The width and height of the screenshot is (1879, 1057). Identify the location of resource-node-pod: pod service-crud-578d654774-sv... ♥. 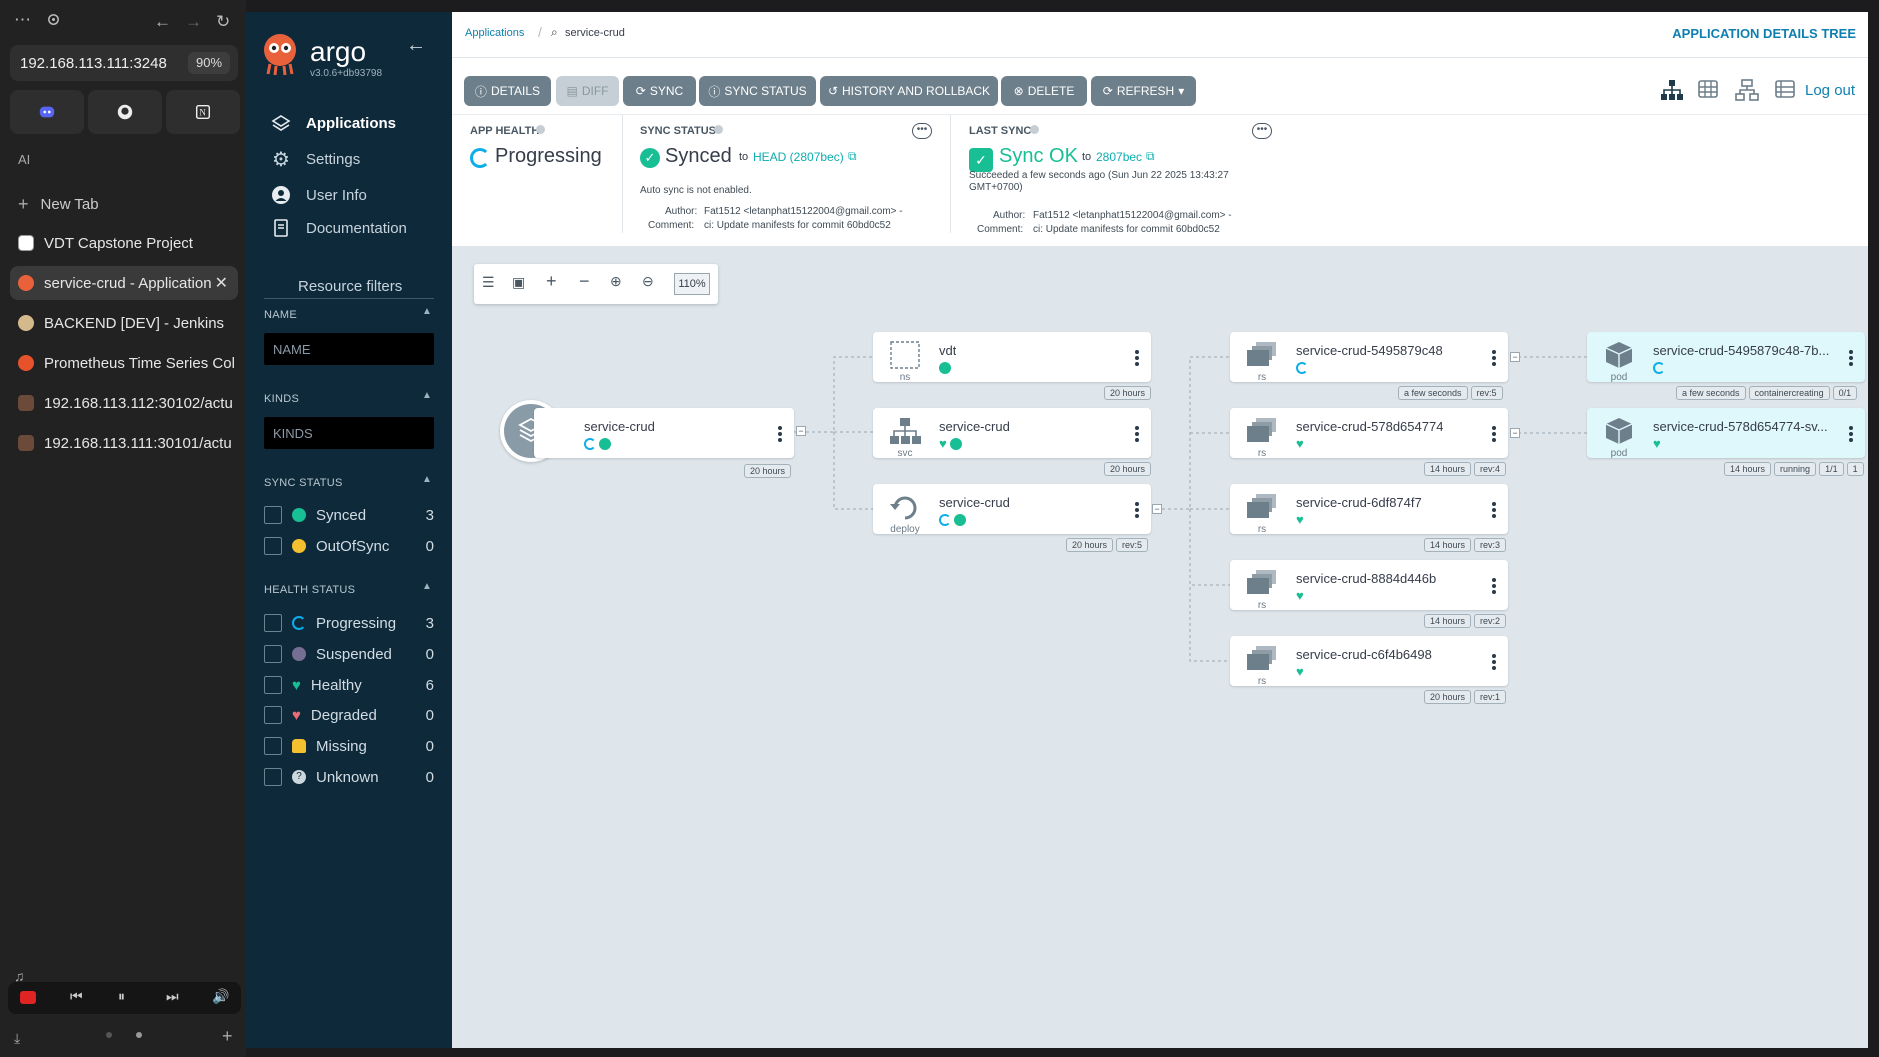
(1726, 433).